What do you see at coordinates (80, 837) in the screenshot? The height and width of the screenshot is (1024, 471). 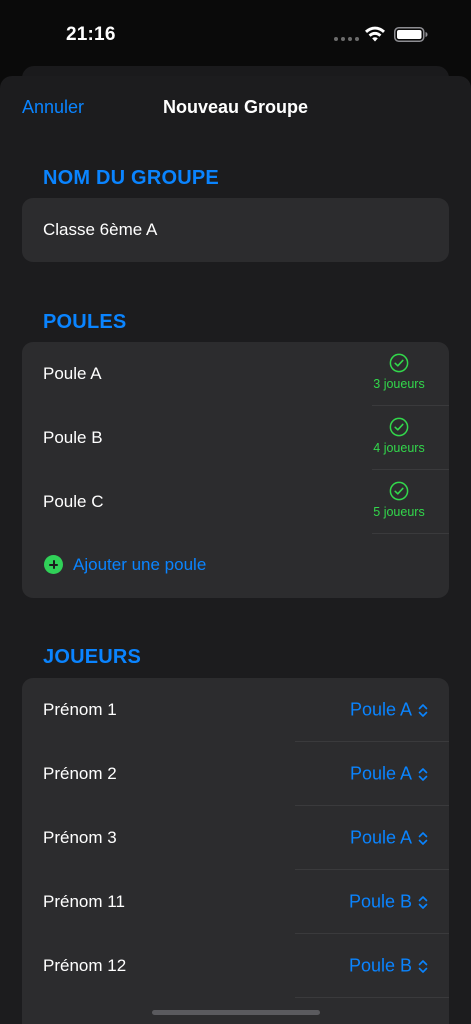 I see `player-name: Prénom 3` at bounding box center [80, 837].